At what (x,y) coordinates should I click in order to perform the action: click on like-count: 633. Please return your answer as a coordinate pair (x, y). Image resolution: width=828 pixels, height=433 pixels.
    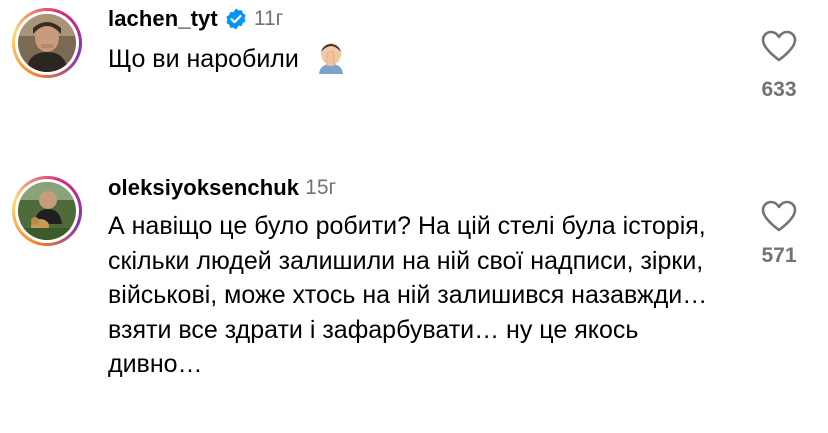
    Looking at the image, I should click on (779, 89).